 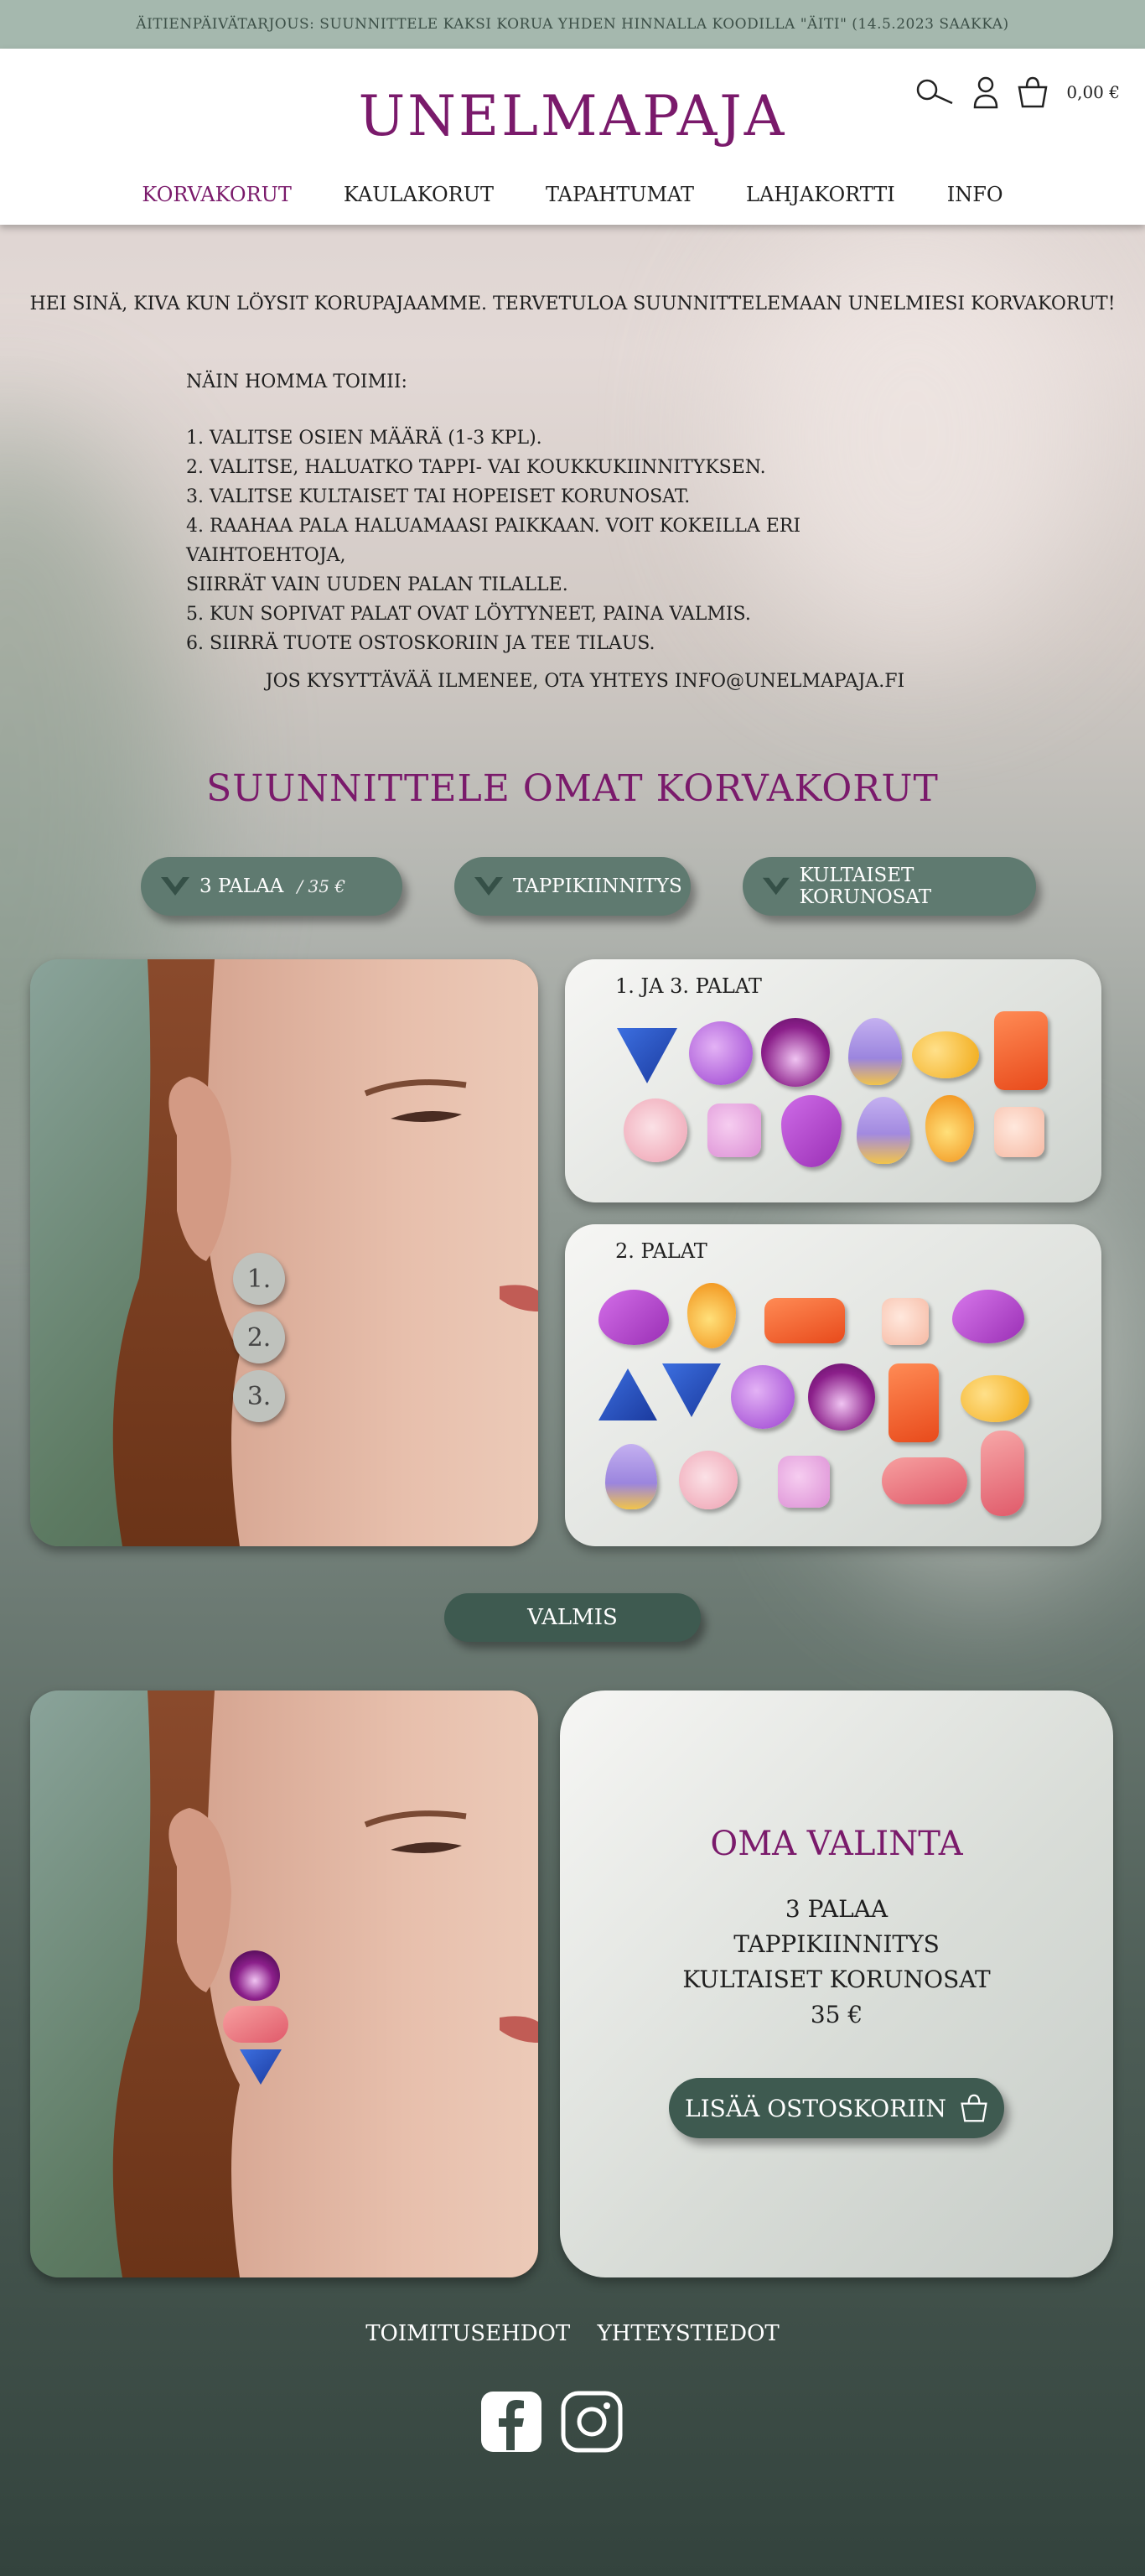 I want to click on instructions-heading: Näin homma toimii:, so click(x=296, y=381).